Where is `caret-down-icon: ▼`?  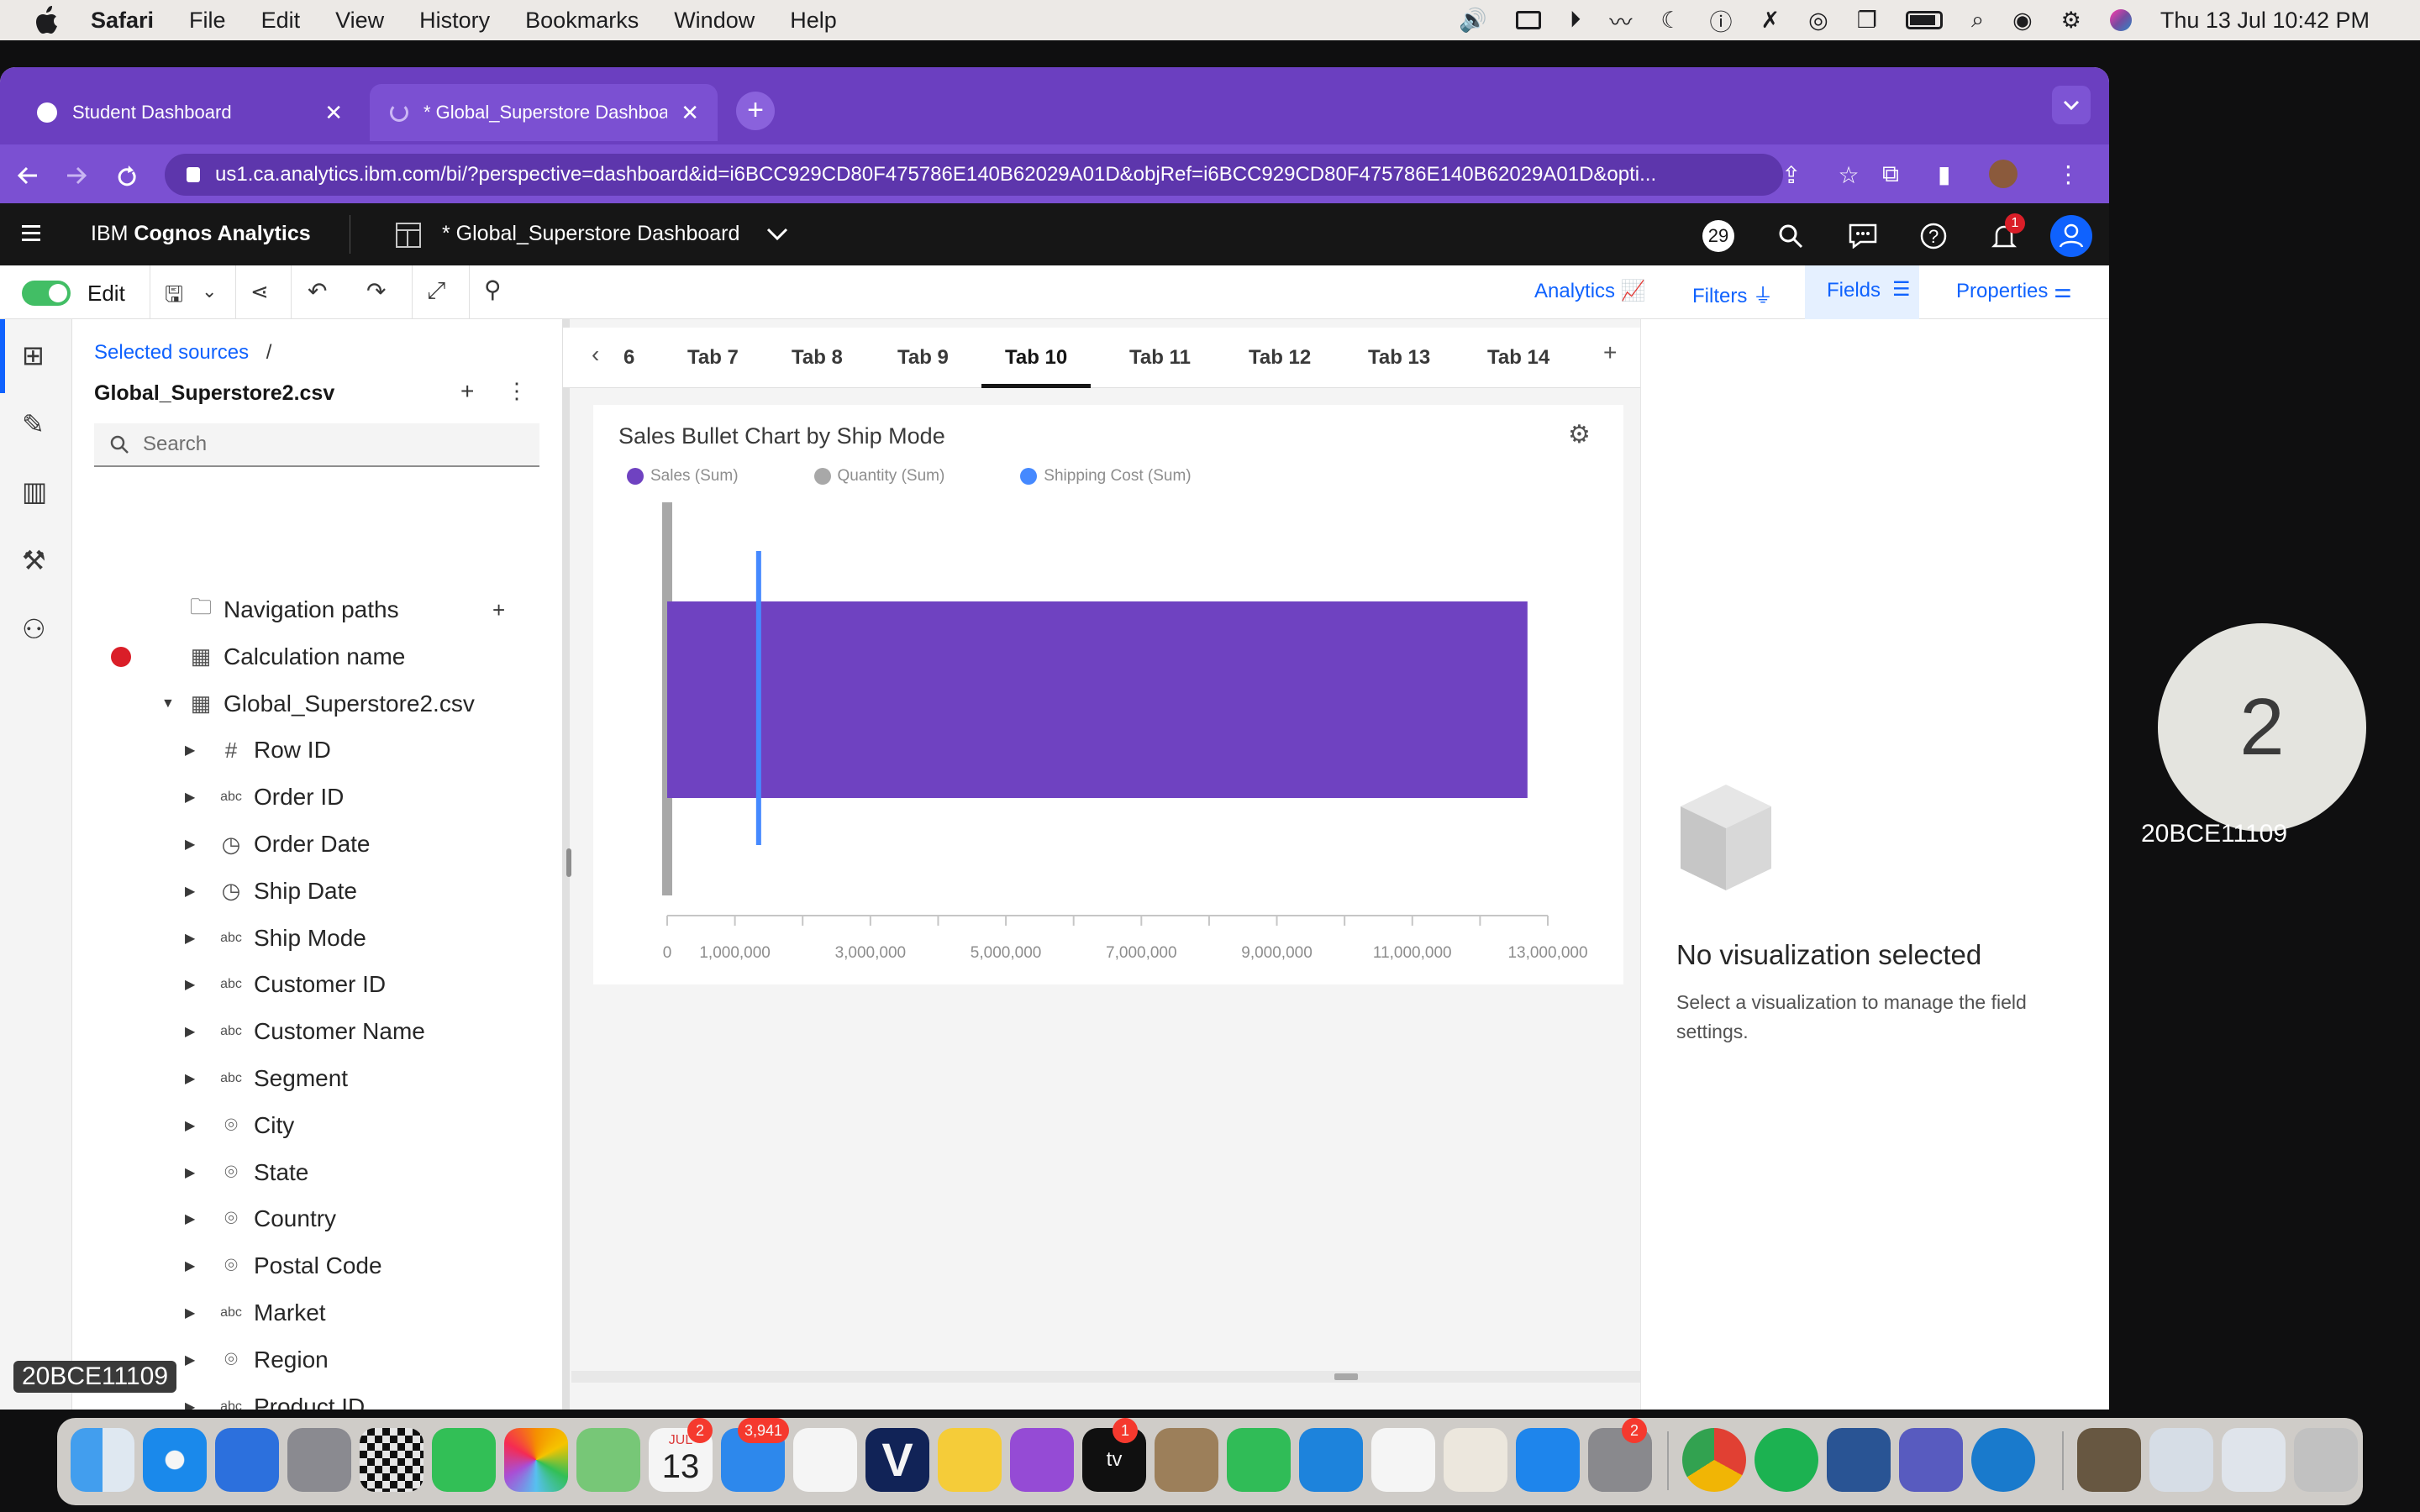
caret-down-icon: ▼ is located at coordinates (168, 703).